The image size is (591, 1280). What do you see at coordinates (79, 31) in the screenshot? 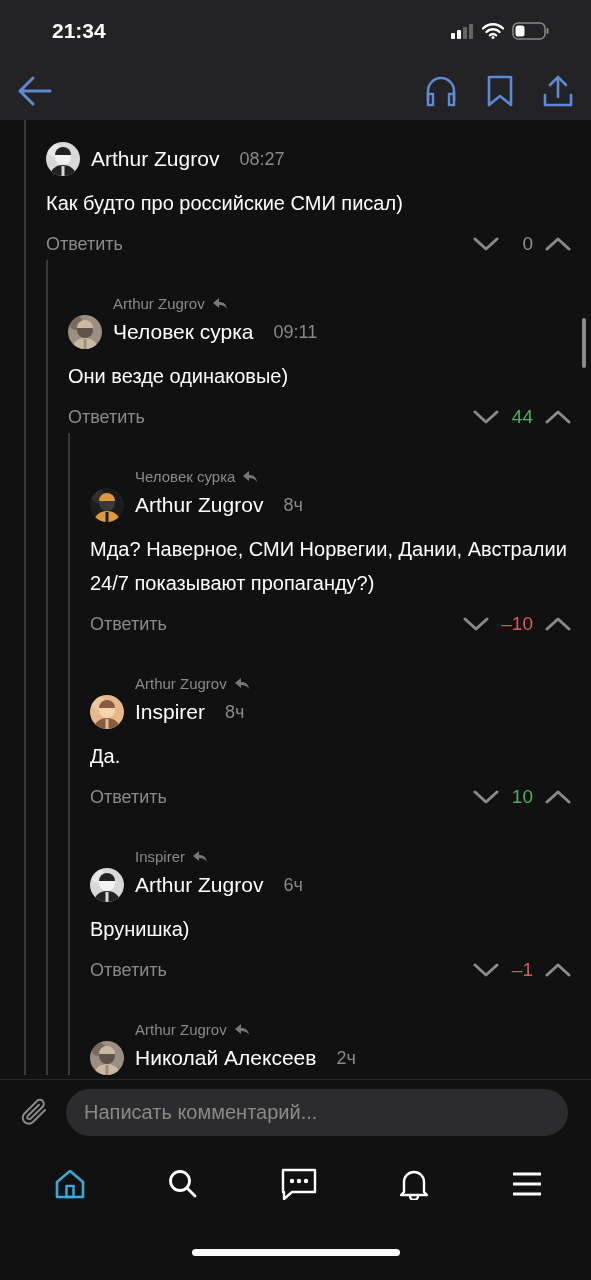
I see `status-time: 21:34` at bounding box center [79, 31].